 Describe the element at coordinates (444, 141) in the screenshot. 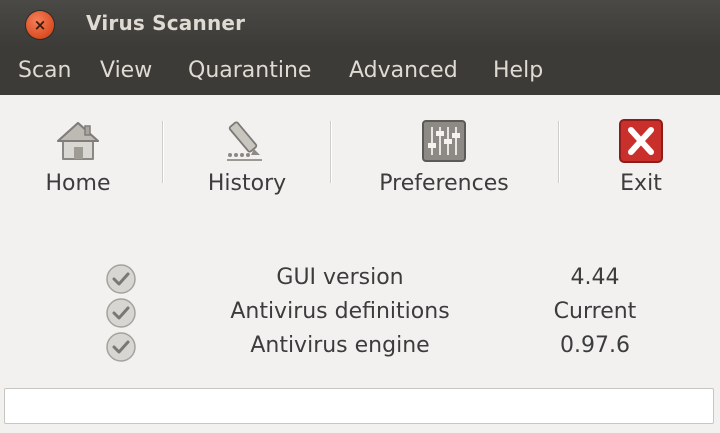

I see `preferences-icon` at that location.